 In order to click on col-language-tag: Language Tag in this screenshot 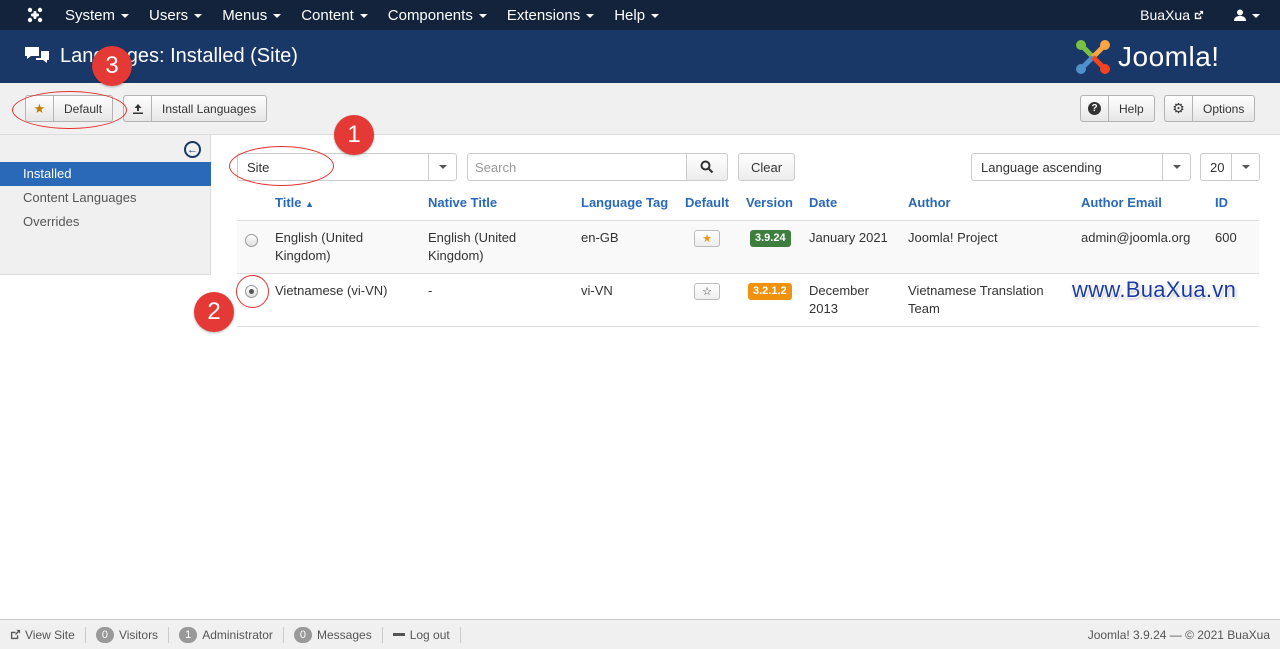, I will do `click(624, 202)`.